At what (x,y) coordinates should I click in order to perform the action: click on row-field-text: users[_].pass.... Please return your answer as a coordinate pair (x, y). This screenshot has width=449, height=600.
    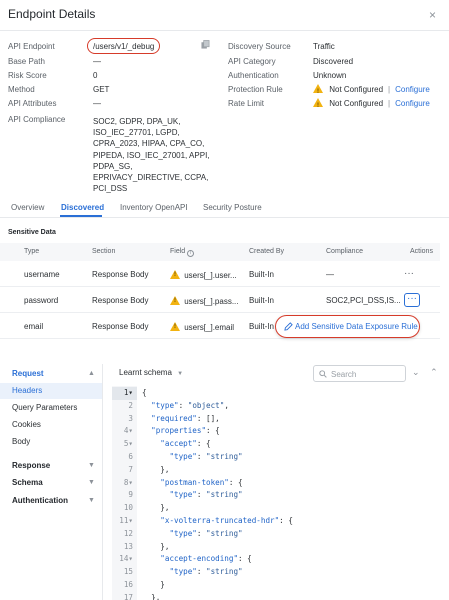
    Looking at the image, I should click on (211, 301).